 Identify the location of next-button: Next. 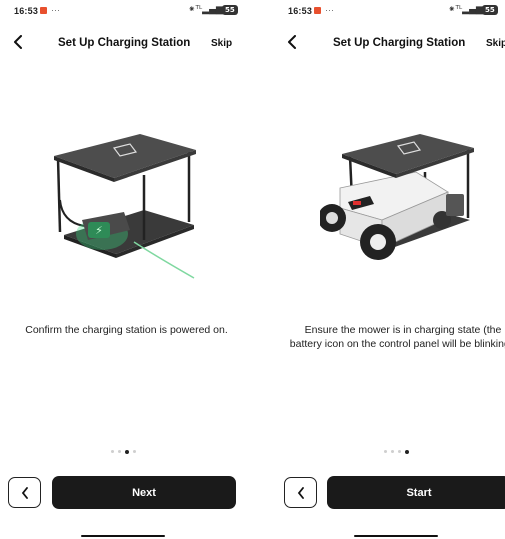
(144, 492).